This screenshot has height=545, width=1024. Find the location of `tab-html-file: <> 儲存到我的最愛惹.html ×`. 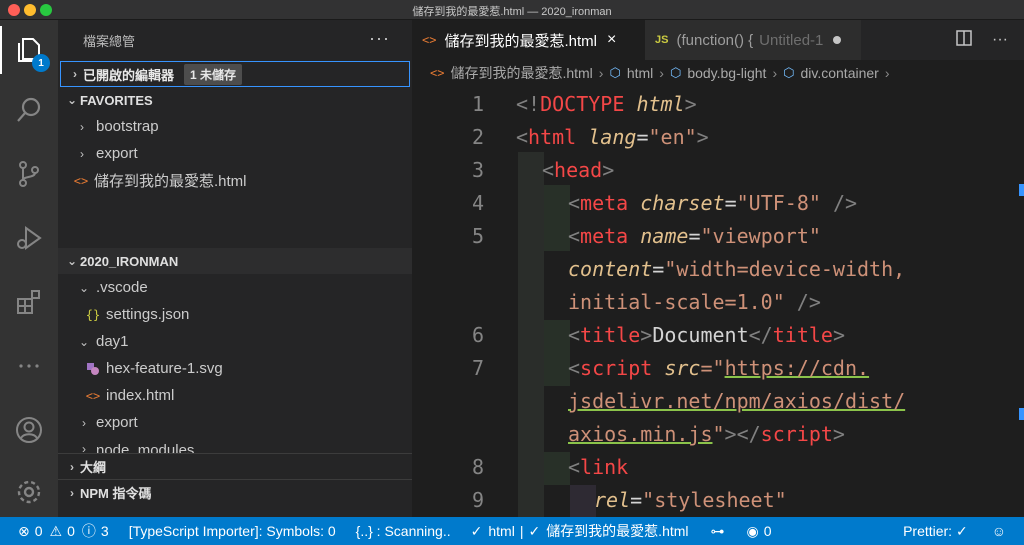

tab-html-file: <> 儲存到我的最愛惹.html × is located at coordinates (528, 40).